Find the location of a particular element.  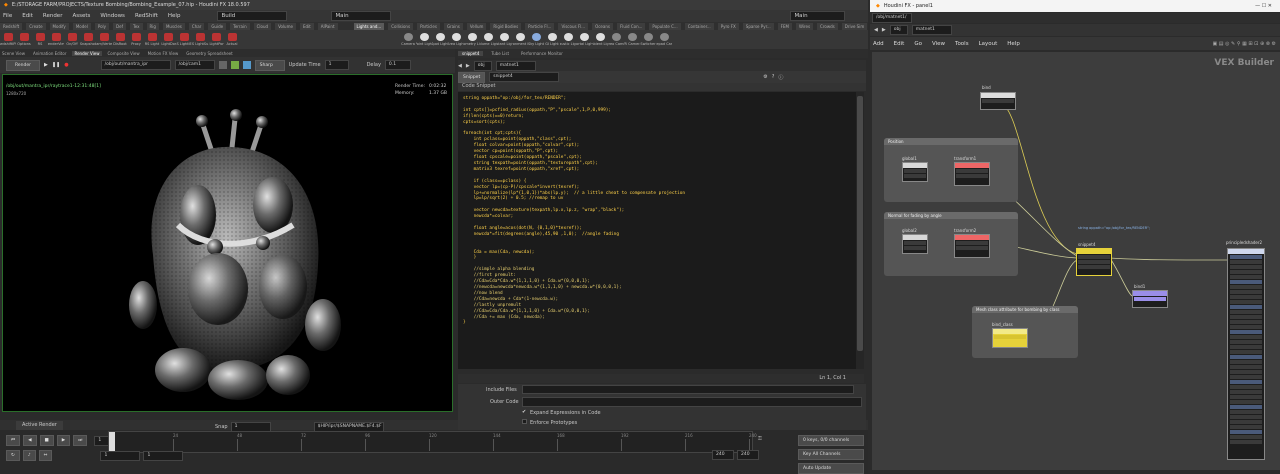

shelf-tab: Guide is located at coordinates (217, 26).